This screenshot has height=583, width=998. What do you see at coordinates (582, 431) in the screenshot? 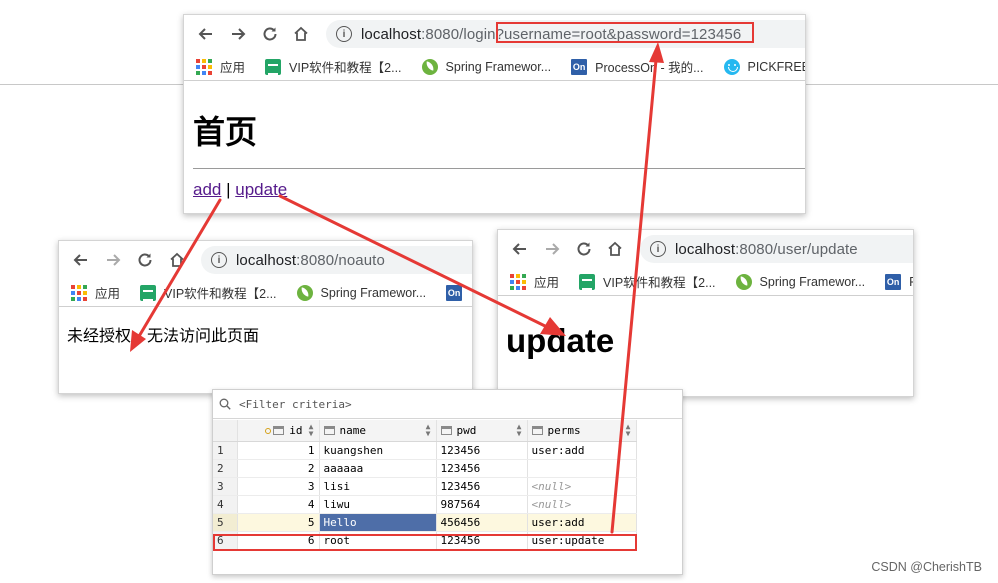
I see `column-header-perms: perms ▲ ▼` at bounding box center [582, 431].